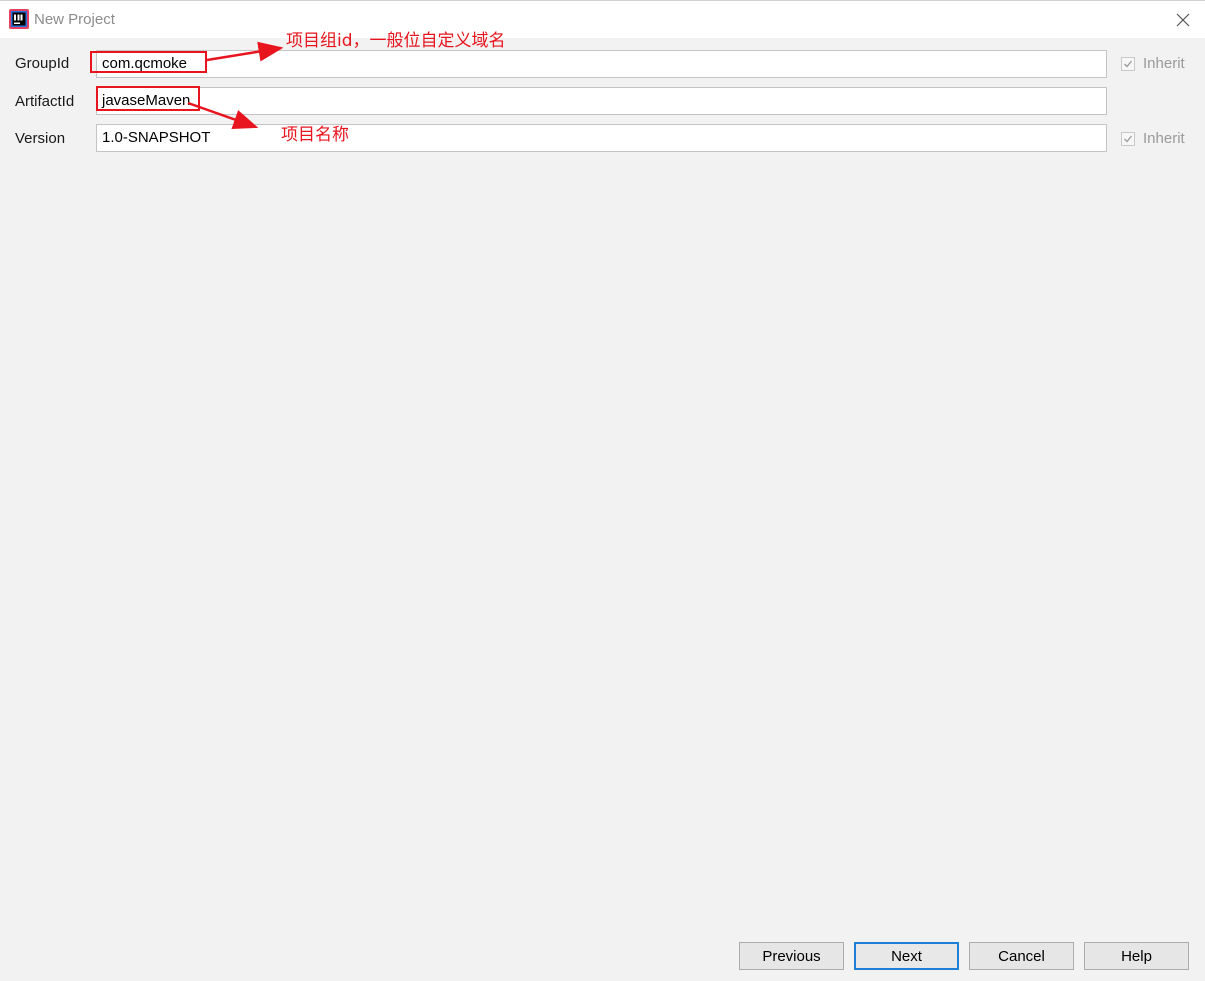 The height and width of the screenshot is (981, 1205). Describe the element at coordinates (245, 51) in the screenshot. I see `group-id-arrow` at that location.